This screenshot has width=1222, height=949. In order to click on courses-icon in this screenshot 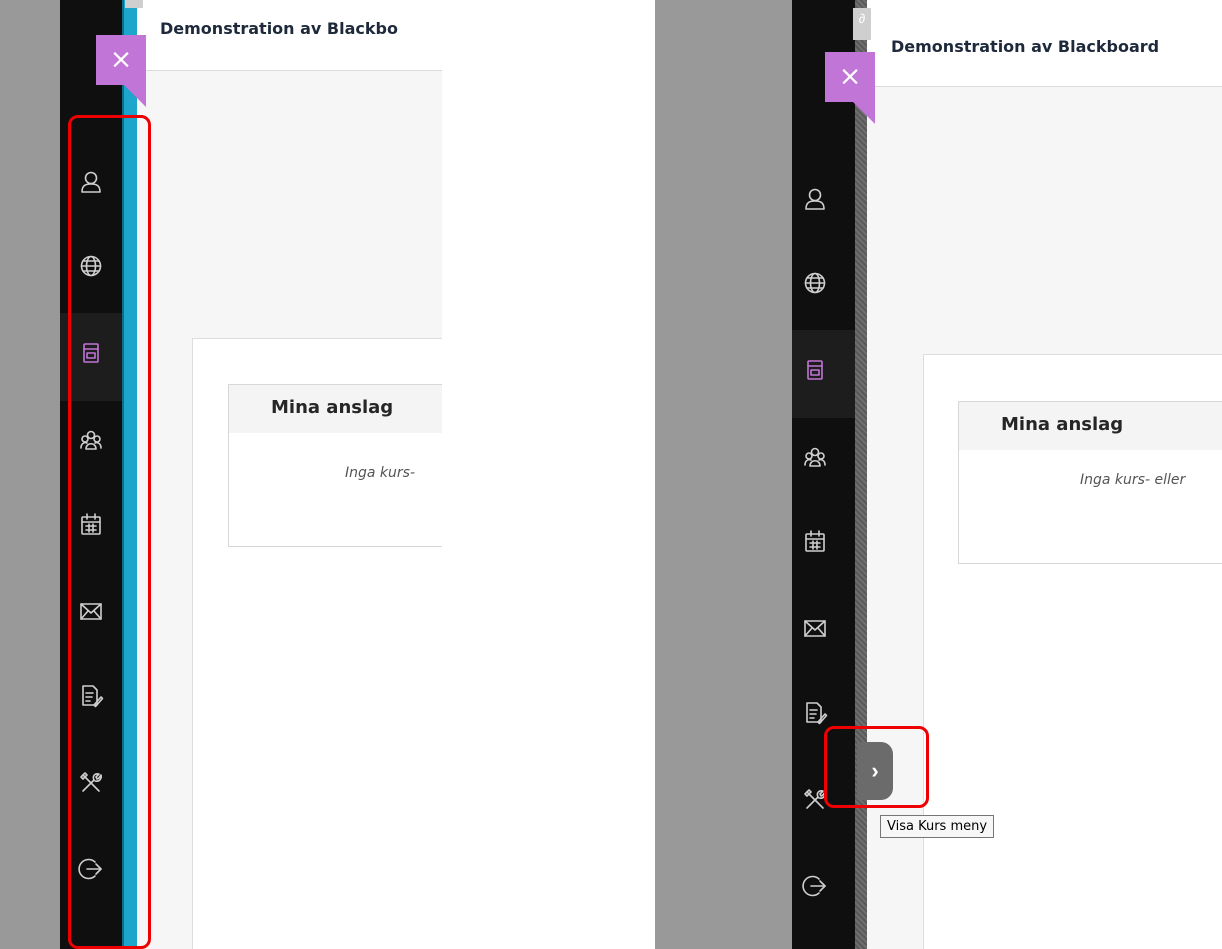, I will do `click(815, 370)`.